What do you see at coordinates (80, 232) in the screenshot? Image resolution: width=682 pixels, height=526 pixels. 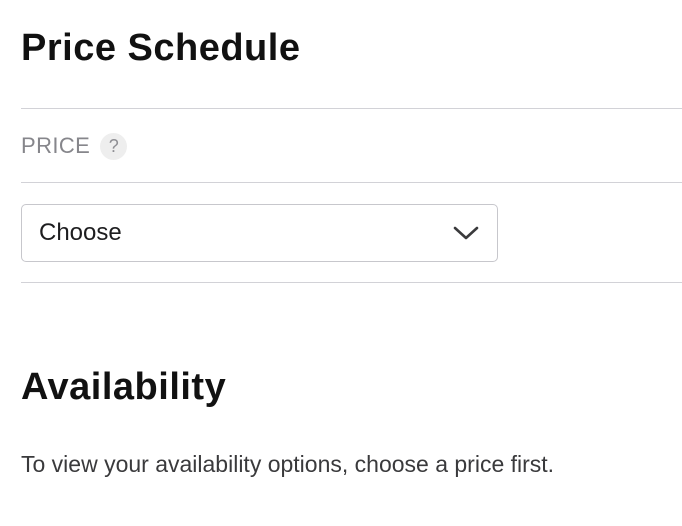 I see `price-select-value: Choose` at bounding box center [80, 232].